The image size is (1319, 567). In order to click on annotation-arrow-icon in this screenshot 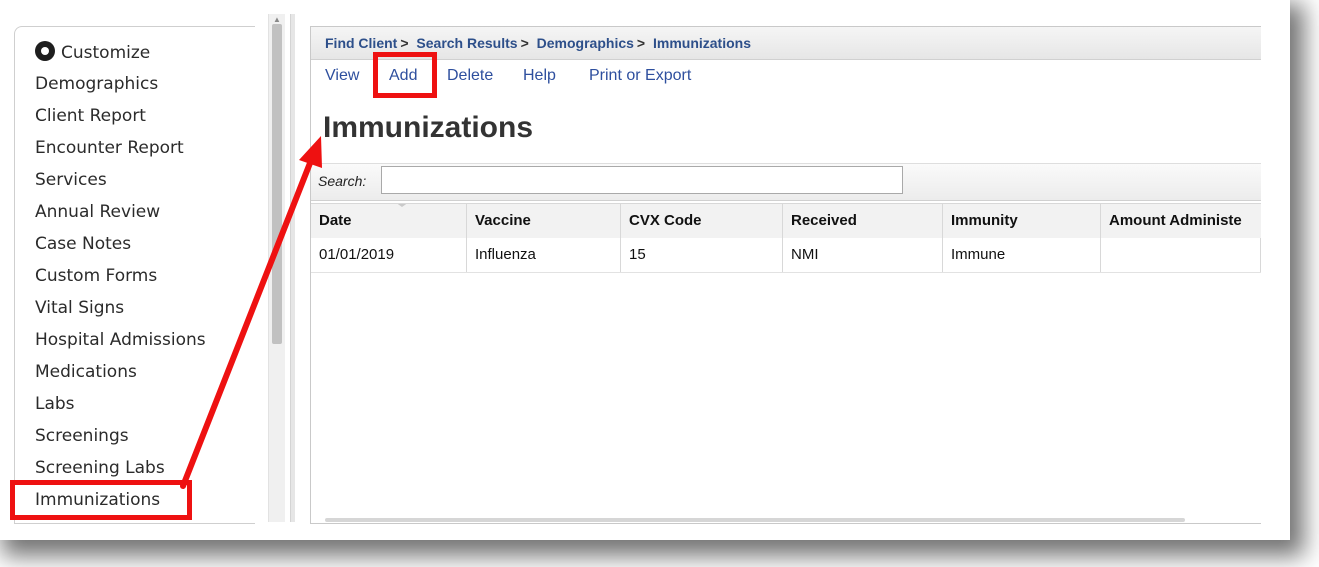, I will do `click(251, 312)`.